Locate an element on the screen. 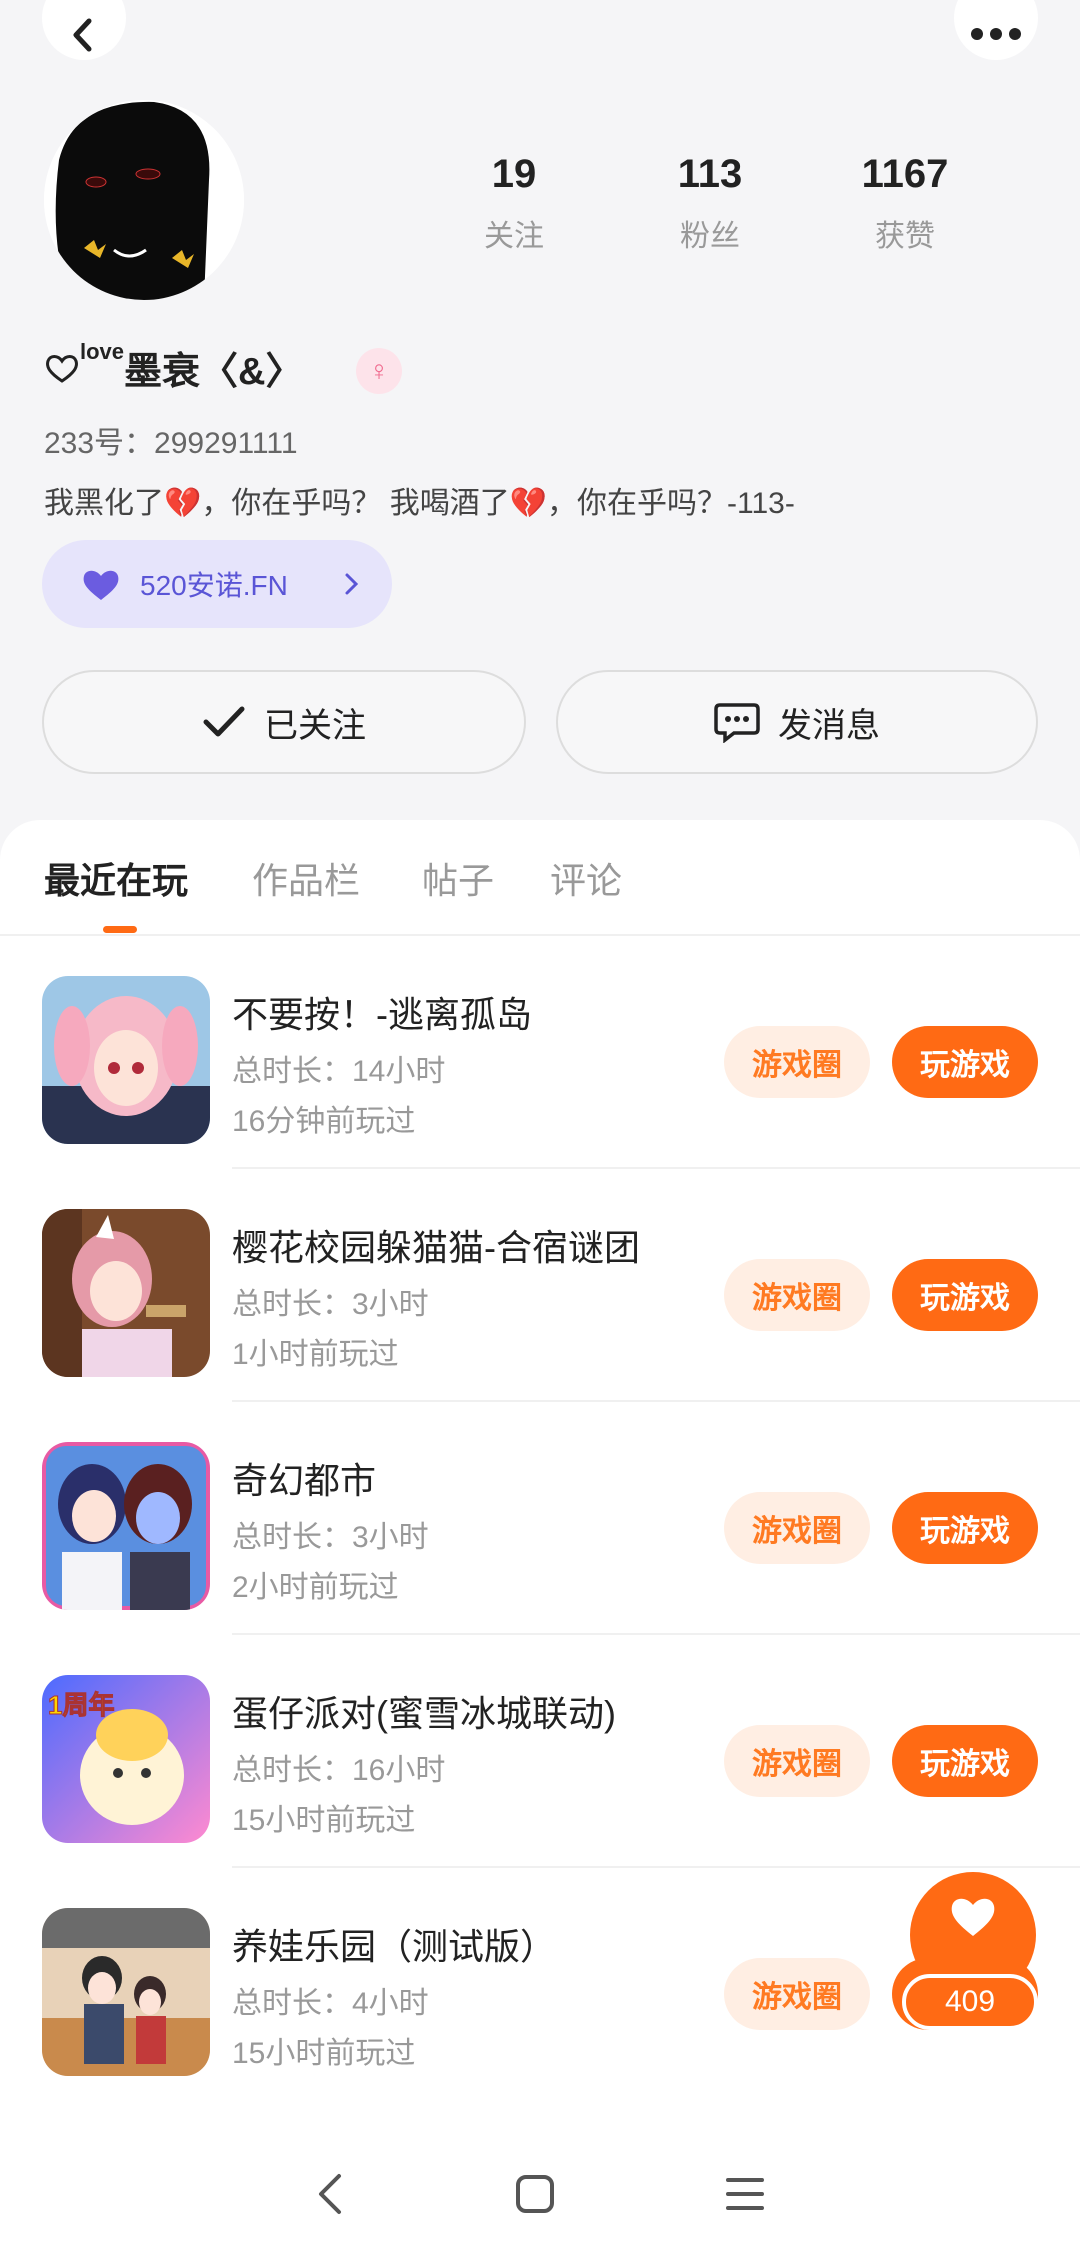 This screenshot has width=1080, height=2257. followed-button: 已关注 is located at coordinates (284, 722).